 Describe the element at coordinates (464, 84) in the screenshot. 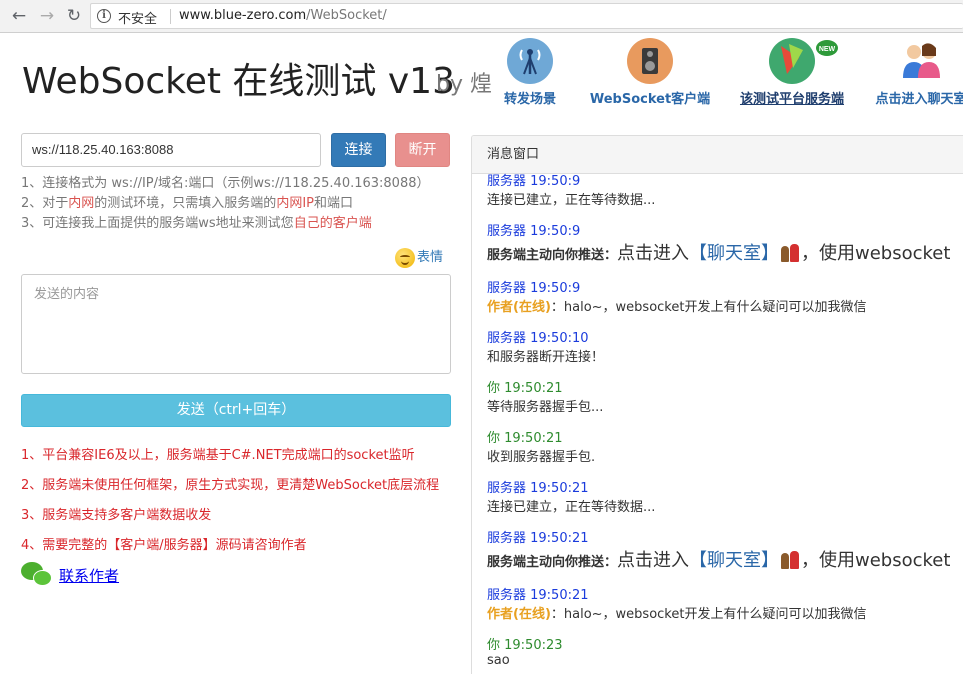

I see `author-byline: by 煌` at that location.